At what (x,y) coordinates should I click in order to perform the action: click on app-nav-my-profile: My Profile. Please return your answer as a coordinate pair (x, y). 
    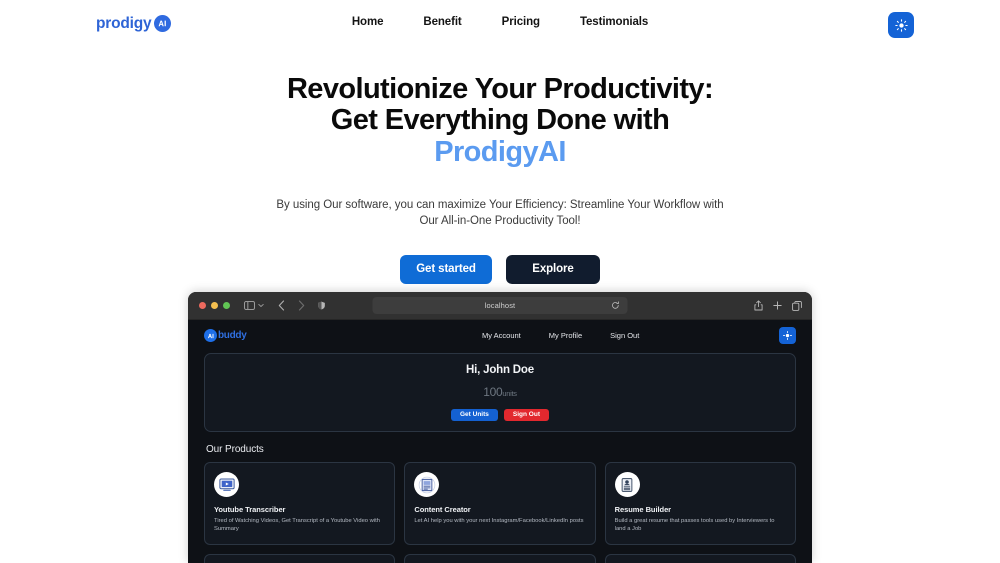
    Looking at the image, I should click on (565, 335).